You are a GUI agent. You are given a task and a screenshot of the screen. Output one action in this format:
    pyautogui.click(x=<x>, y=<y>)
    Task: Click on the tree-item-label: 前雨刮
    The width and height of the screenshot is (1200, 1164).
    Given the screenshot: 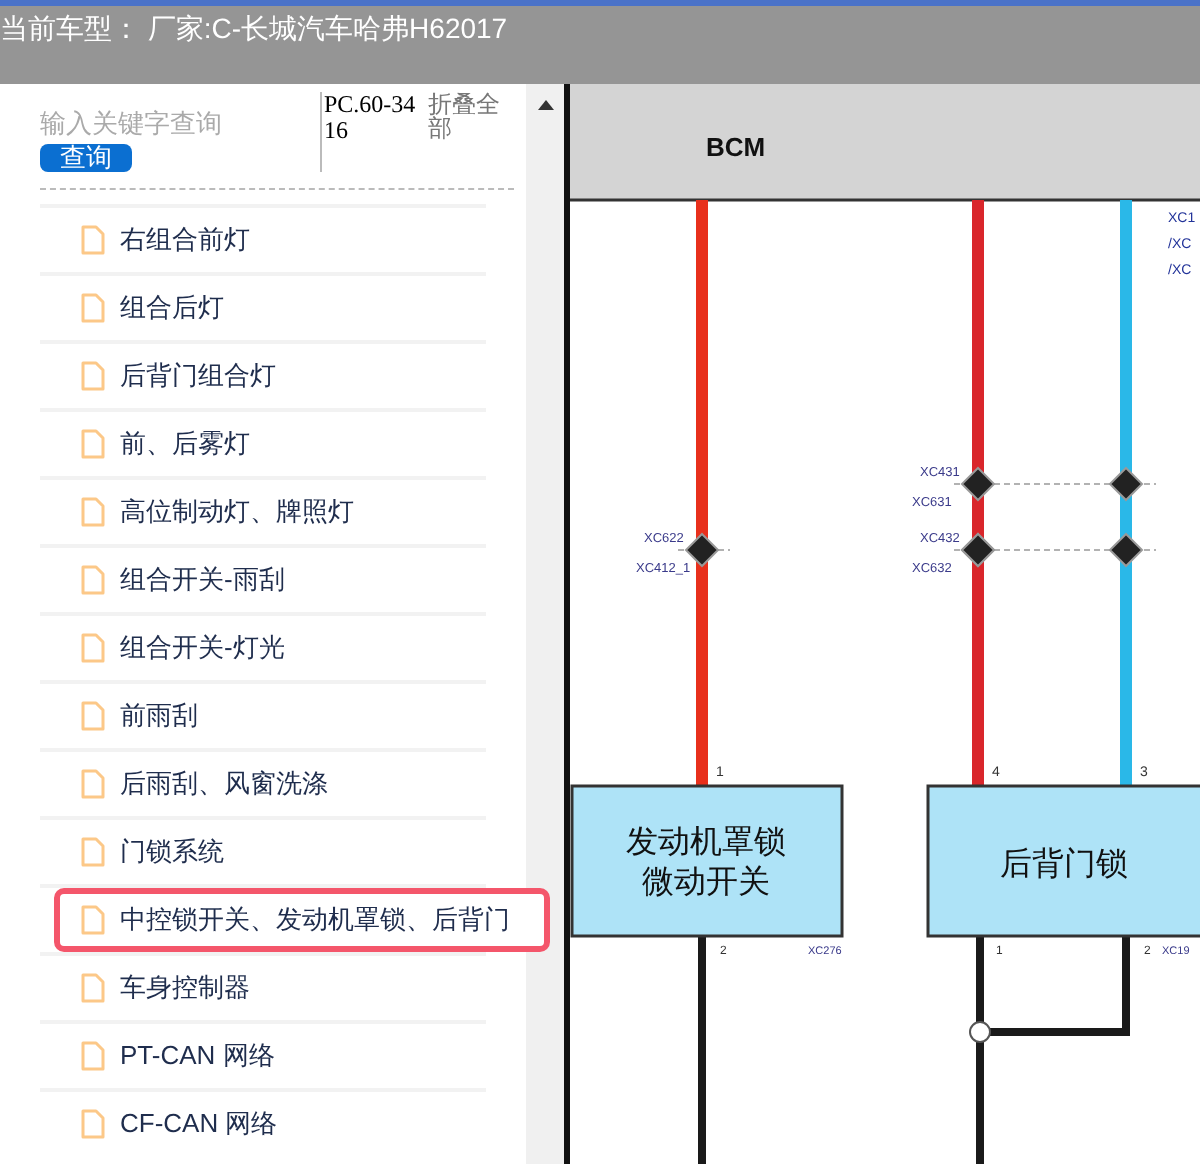 What is the action you would take?
    pyautogui.click(x=159, y=716)
    